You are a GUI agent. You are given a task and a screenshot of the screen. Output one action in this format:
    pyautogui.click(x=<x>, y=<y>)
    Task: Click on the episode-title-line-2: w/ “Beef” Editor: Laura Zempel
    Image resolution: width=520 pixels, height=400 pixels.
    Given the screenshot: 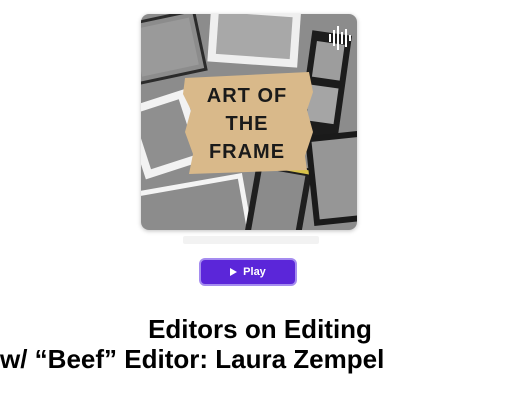 What is the action you would take?
    pyautogui.click(x=192, y=359)
    